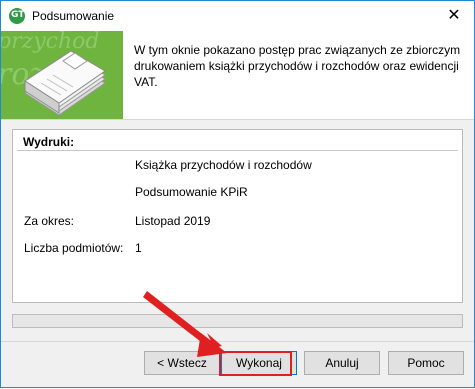 The height and width of the screenshot is (389, 475). What do you see at coordinates (173, 221) in the screenshot?
I see `period-value: Listopad 2019` at bounding box center [173, 221].